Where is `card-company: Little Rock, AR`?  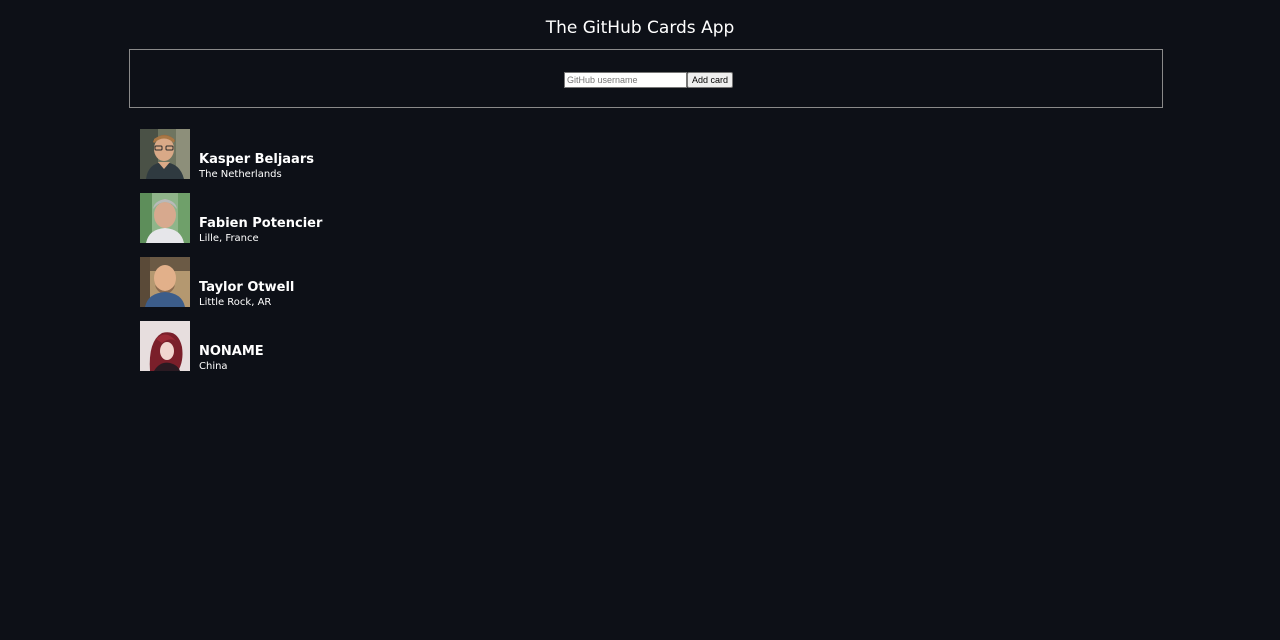 card-company: Little Rock, AR is located at coordinates (235, 302).